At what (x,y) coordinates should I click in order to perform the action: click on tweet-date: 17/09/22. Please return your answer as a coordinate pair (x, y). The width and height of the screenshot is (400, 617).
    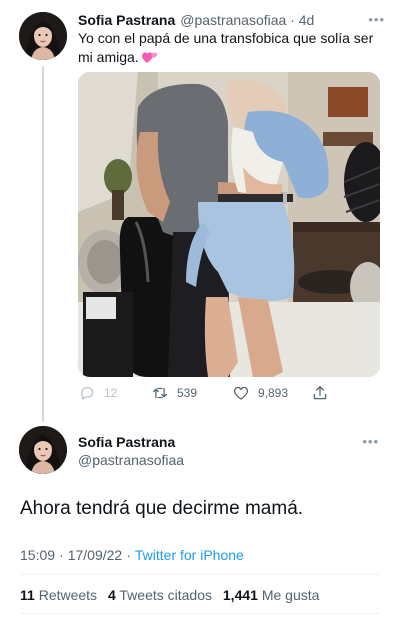
    Looking at the image, I should click on (95, 555).